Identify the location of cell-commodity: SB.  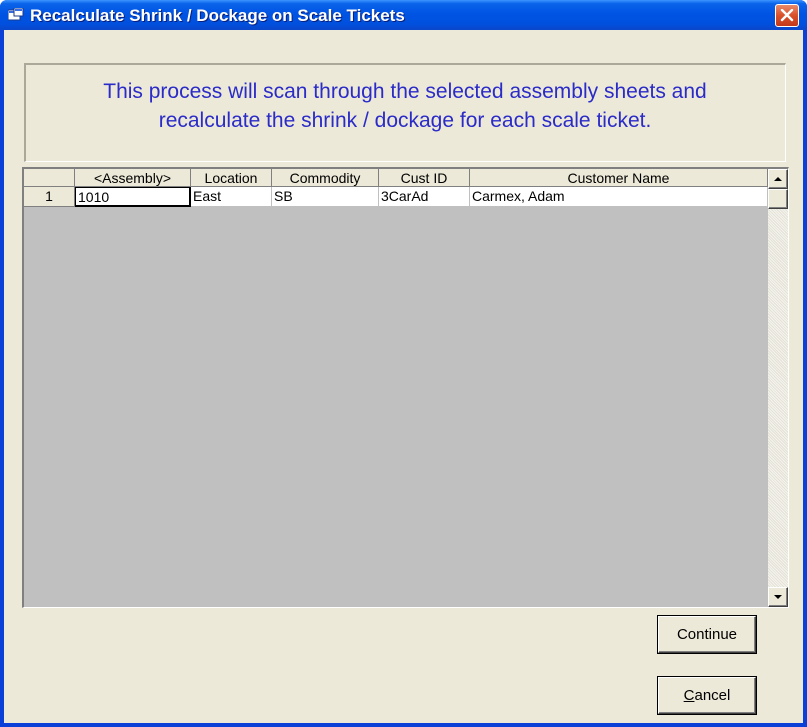
(325, 197).